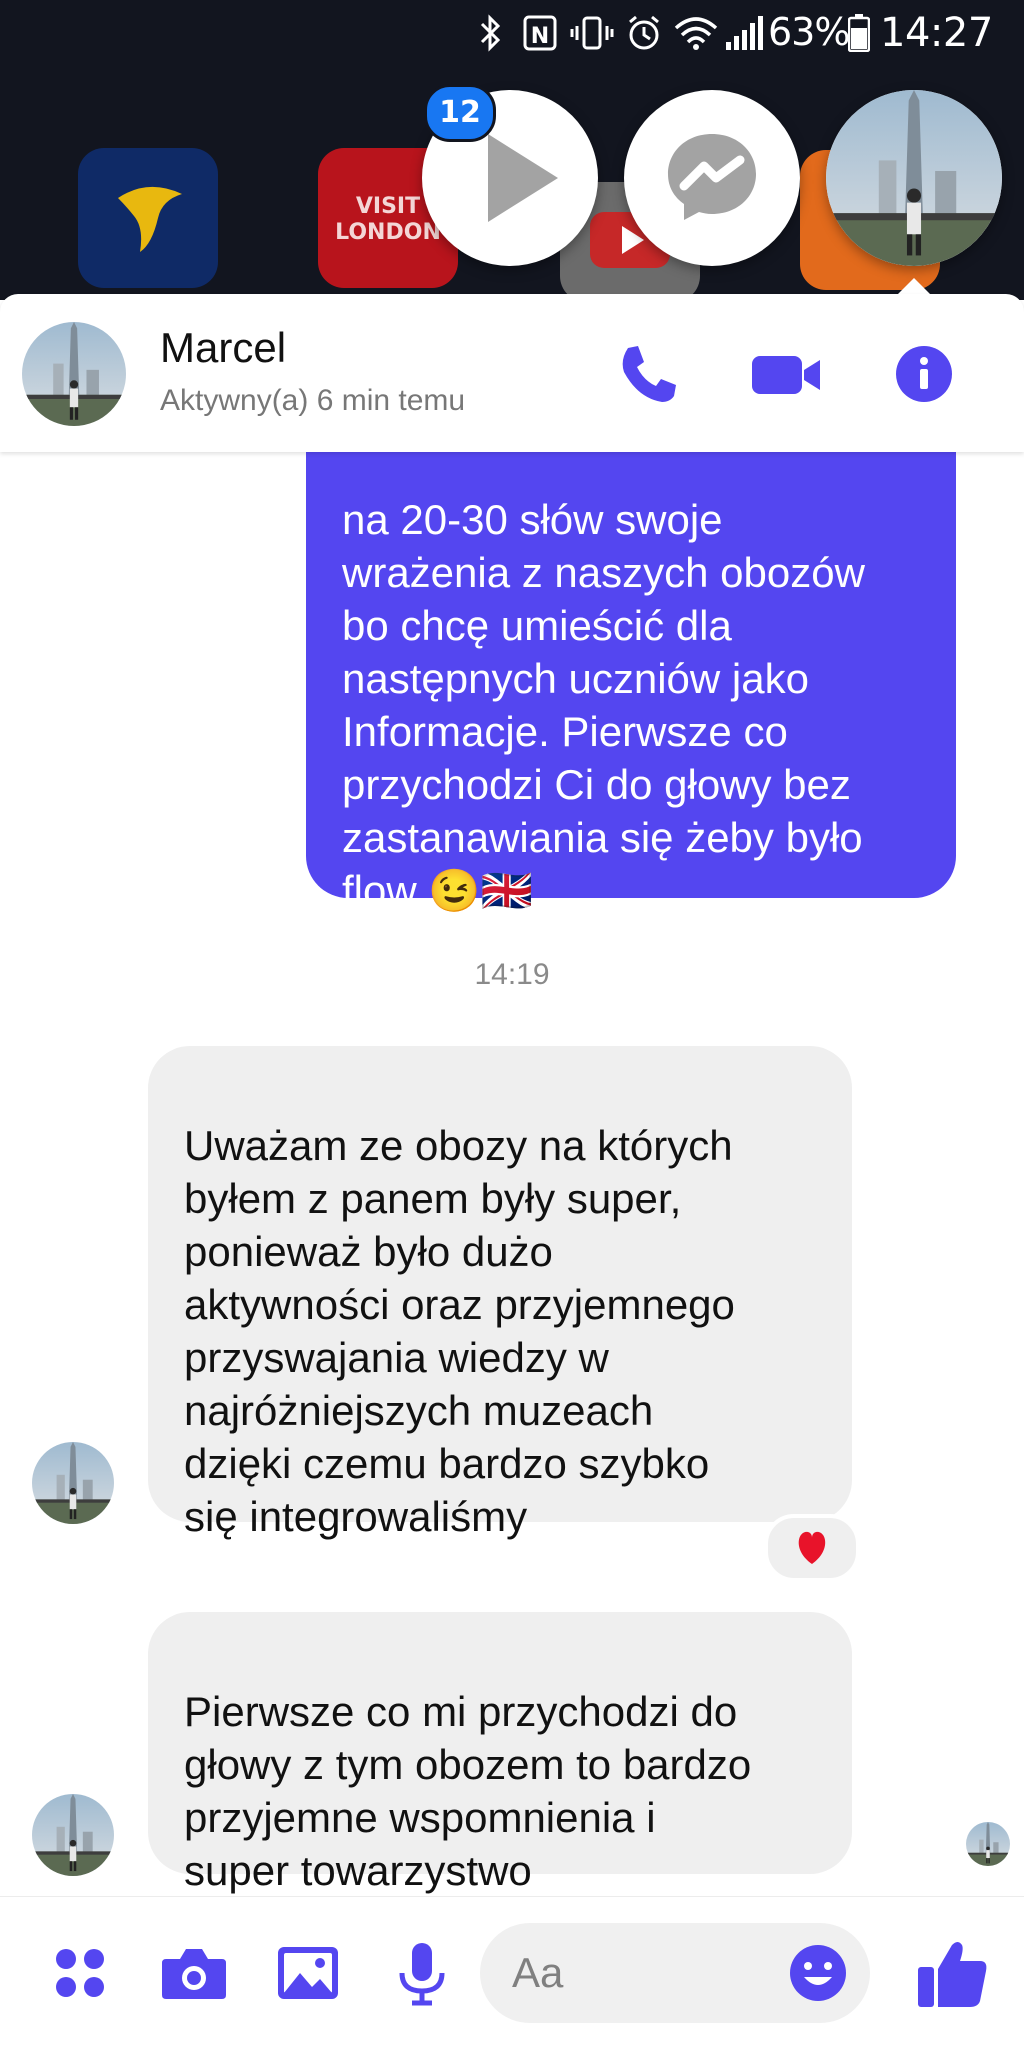 The image size is (1024, 2049). I want to click on battery-percentage: 63%, so click(809, 32).